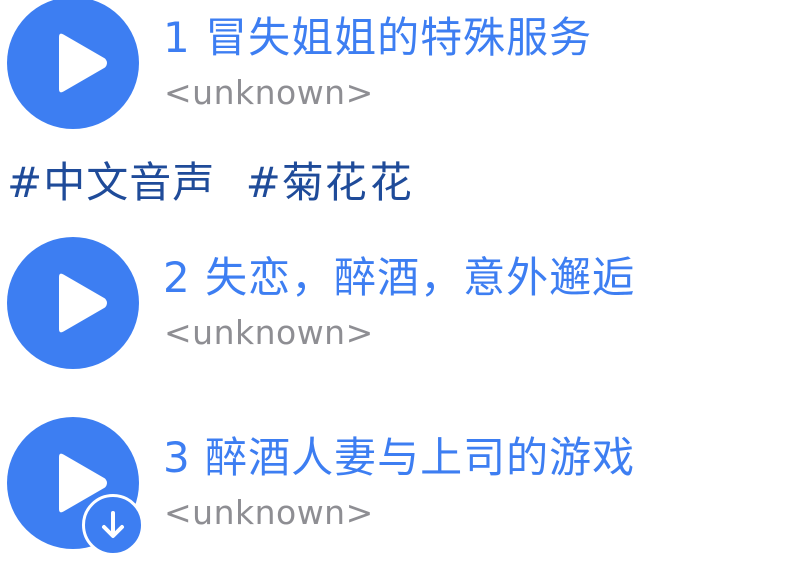 This screenshot has width=789, height=569. What do you see at coordinates (306, 182) in the screenshot?
I see `hashtag-highlighted-text: #菊花` at bounding box center [306, 182].